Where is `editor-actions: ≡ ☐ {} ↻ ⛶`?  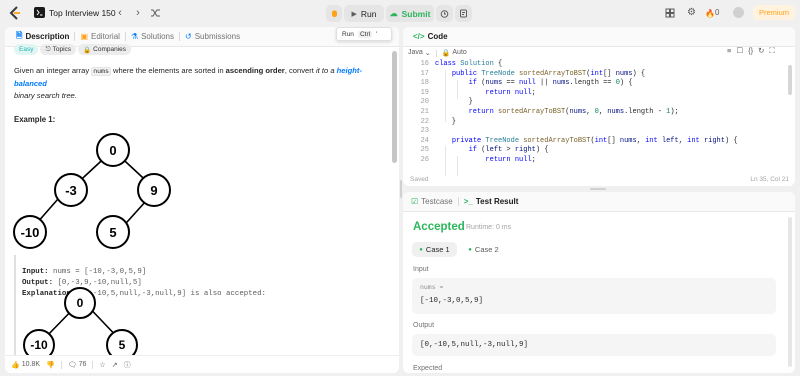 editor-actions: ≡ ☐ {} ↻ ⛶ is located at coordinates (751, 51).